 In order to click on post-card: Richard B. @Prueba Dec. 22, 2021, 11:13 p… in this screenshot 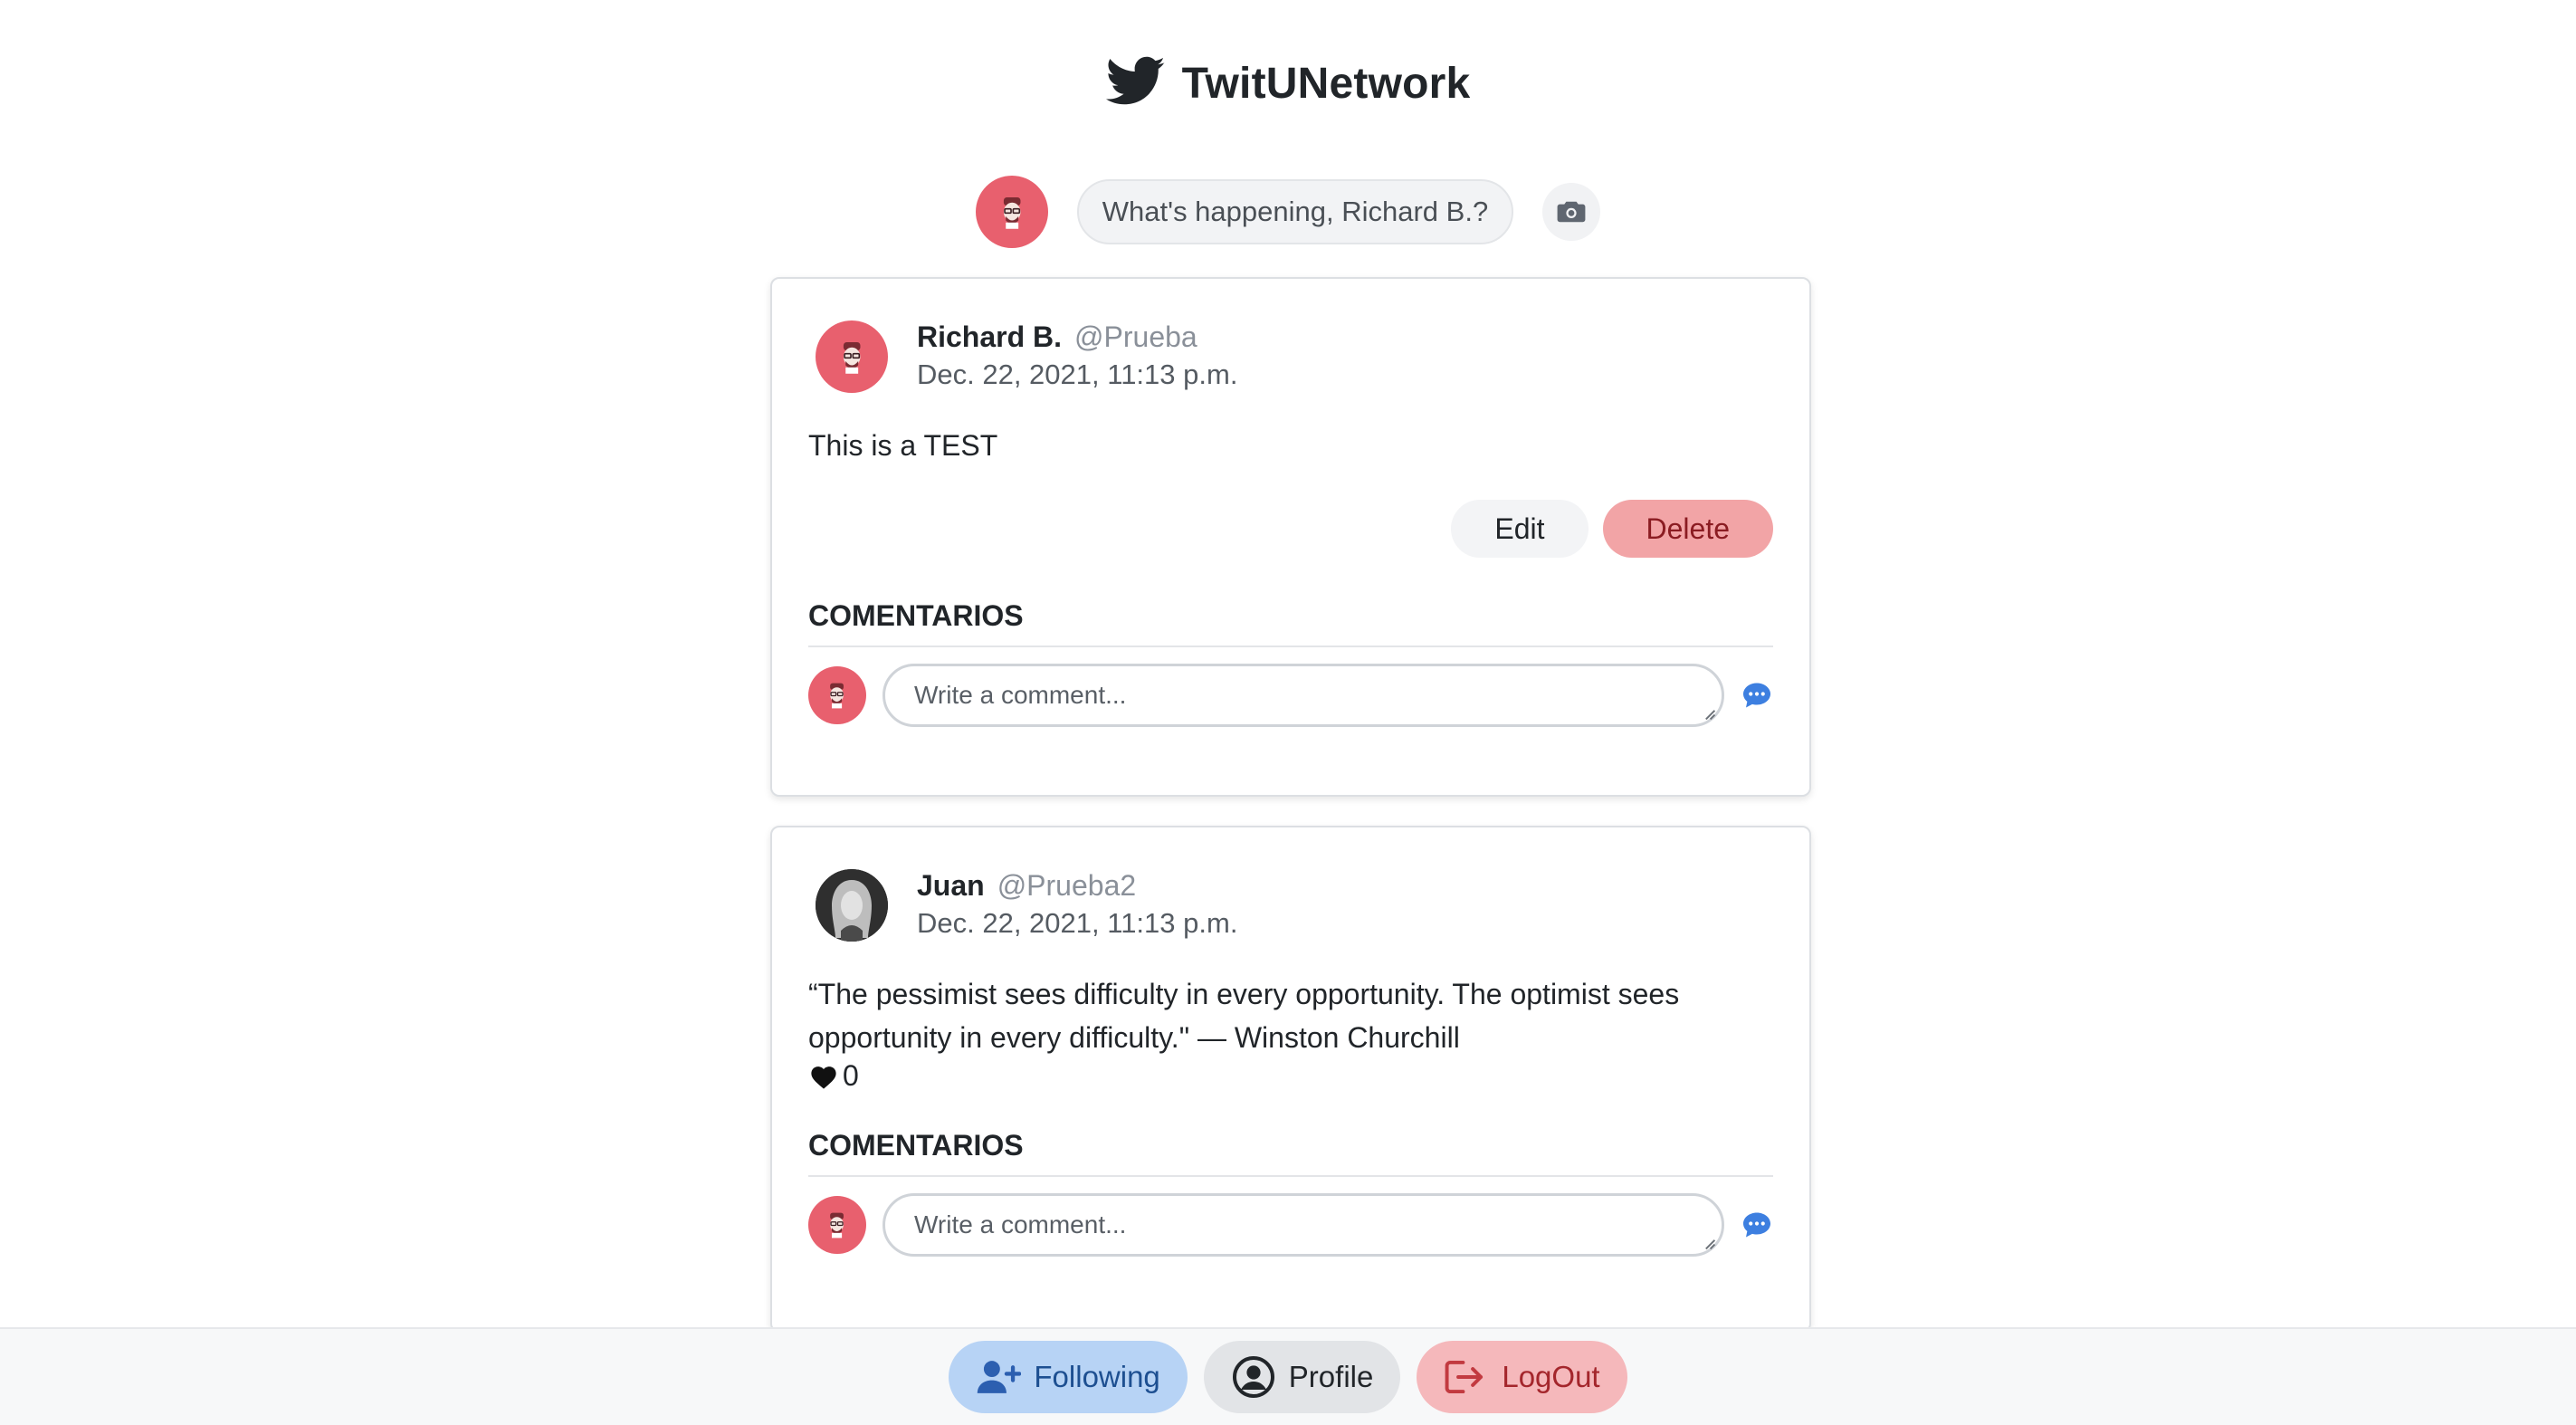, I will do `click(1291, 537)`.